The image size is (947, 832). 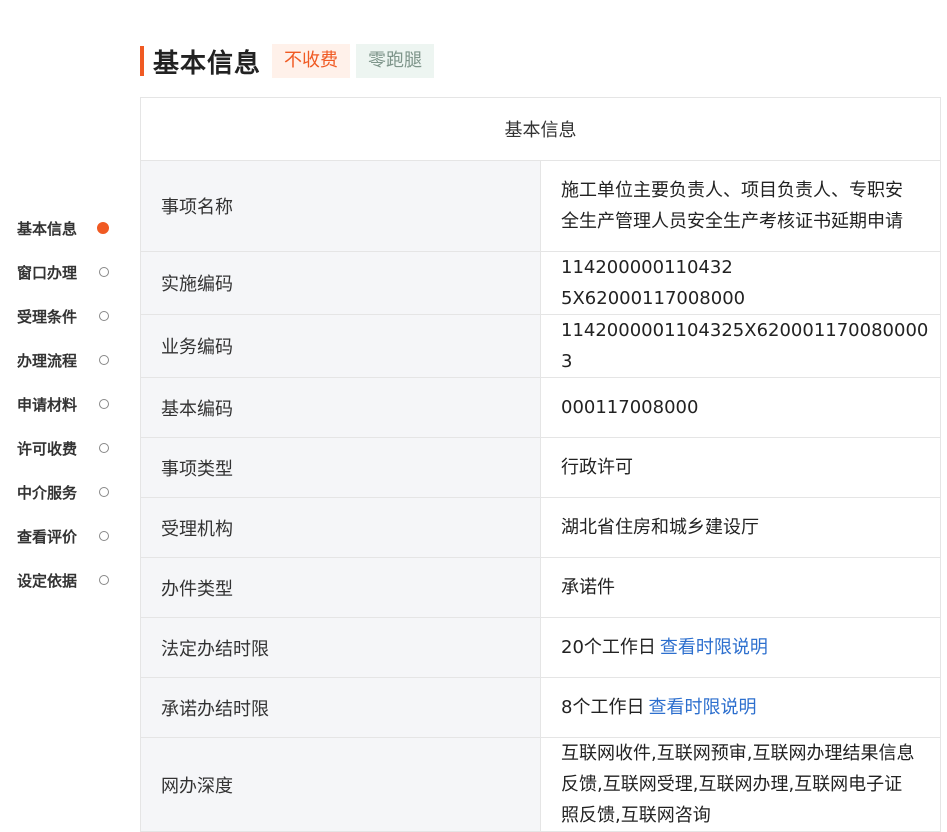 I want to click on time-limit-value: 8个工作日, so click(x=603, y=707).